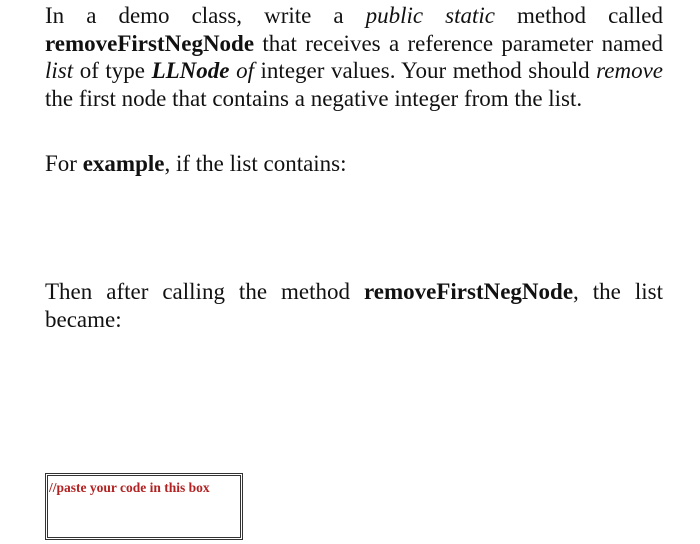 The height and width of the screenshot is (544, 700). What do you see at coordinates (129, 487) in the screenshot?
I see `code-placeholder: //paste your code in this box` at bounding box center [129, 487].